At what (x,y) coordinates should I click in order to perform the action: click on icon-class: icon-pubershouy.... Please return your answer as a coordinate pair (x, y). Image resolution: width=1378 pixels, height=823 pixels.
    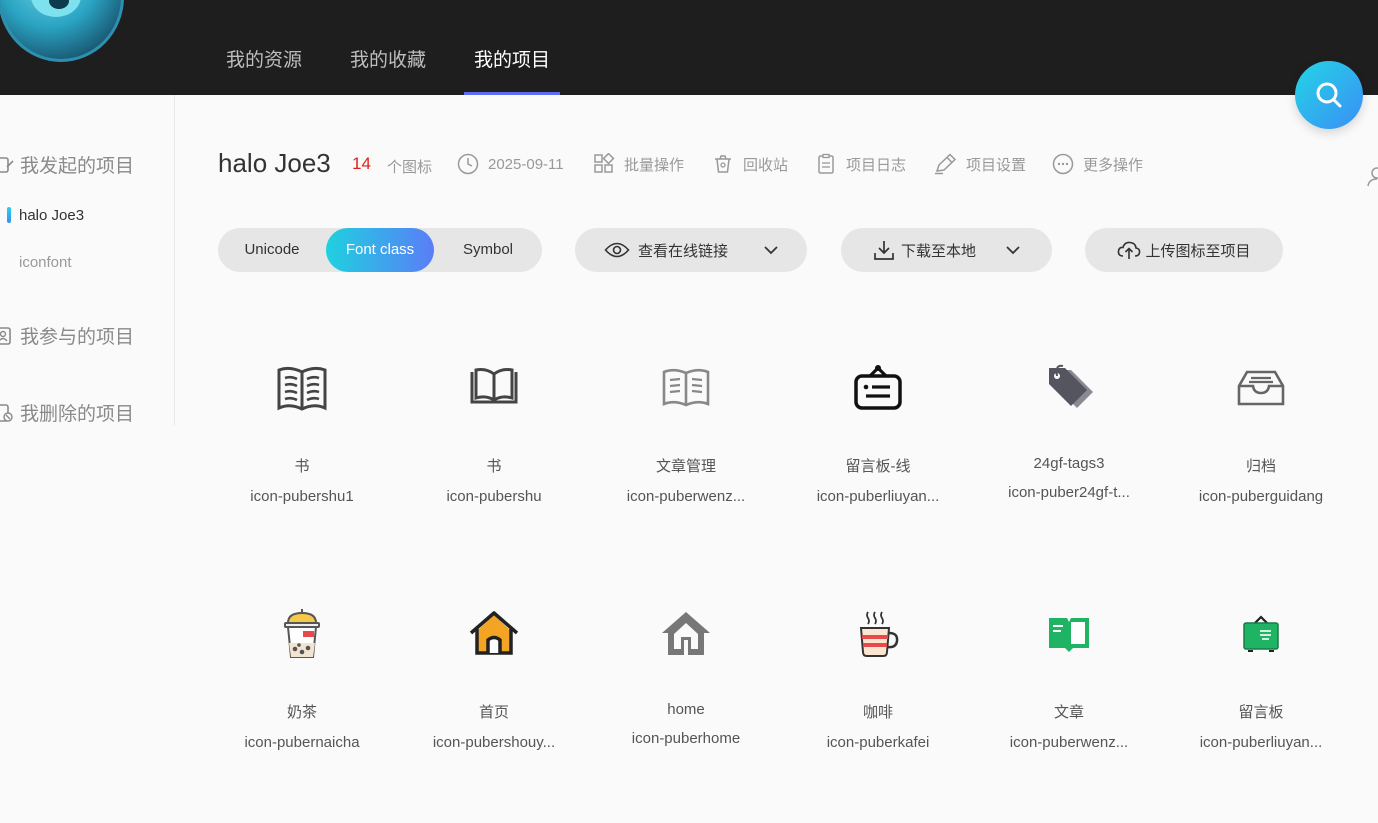
    Looking at the image, I should click on (494, 742).